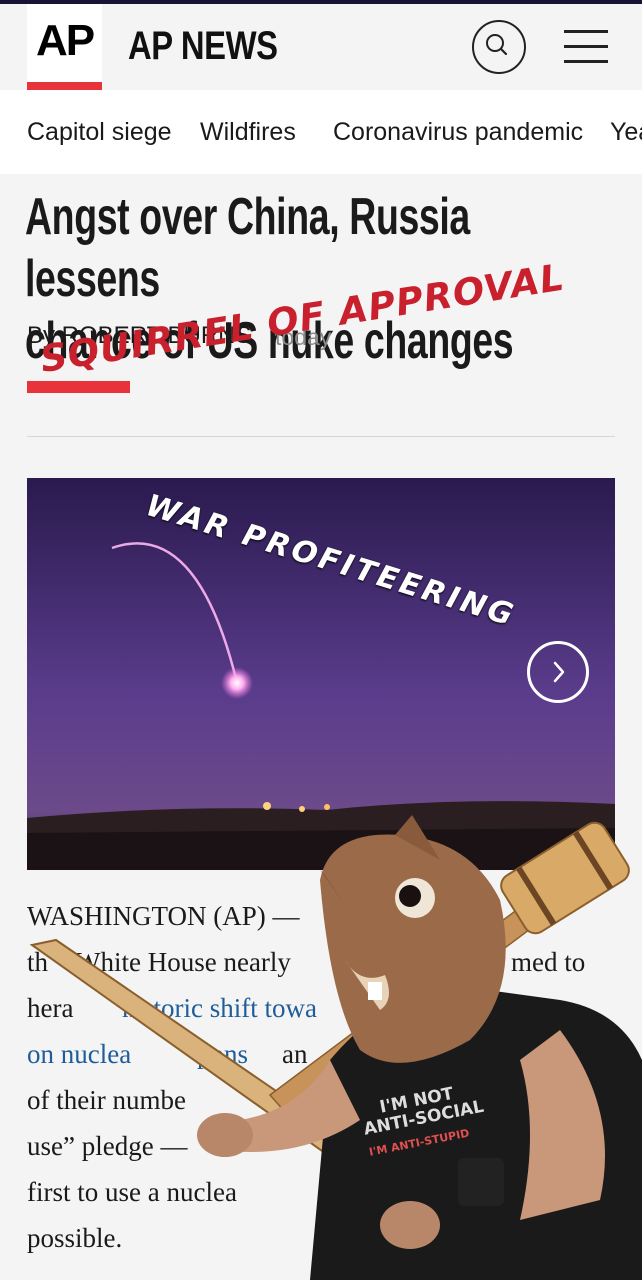 This screenshot has height=1280, width=642. I want to click on body-line: first to use a nuclea, so click(132, 1192).